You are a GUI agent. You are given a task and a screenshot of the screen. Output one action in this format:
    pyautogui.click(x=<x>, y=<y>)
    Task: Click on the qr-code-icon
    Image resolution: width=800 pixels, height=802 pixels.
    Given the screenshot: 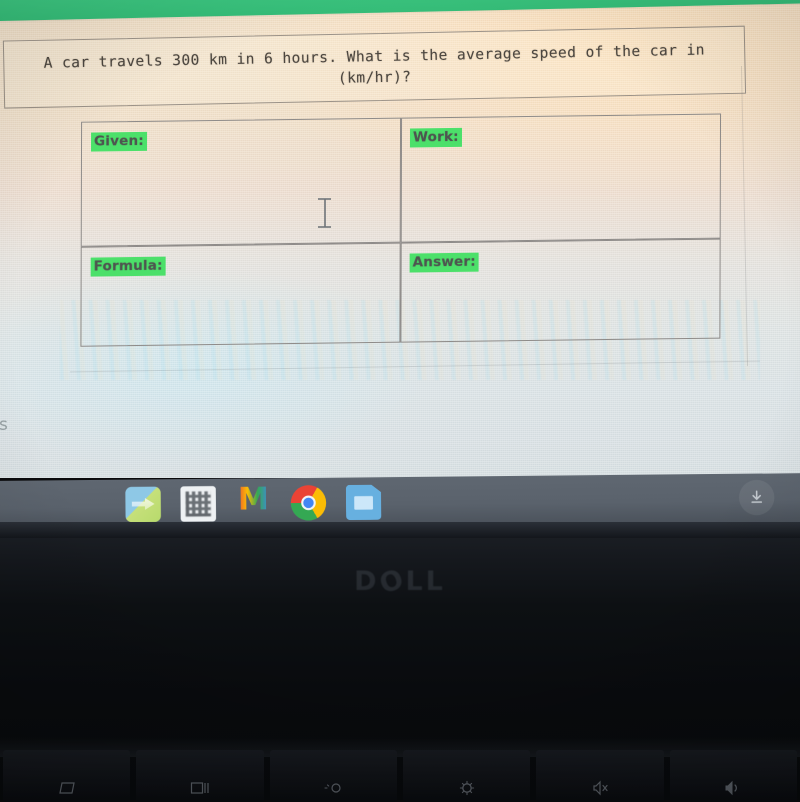 What is the action you would take?
    pyautogui.click(x=198, y=504)
    